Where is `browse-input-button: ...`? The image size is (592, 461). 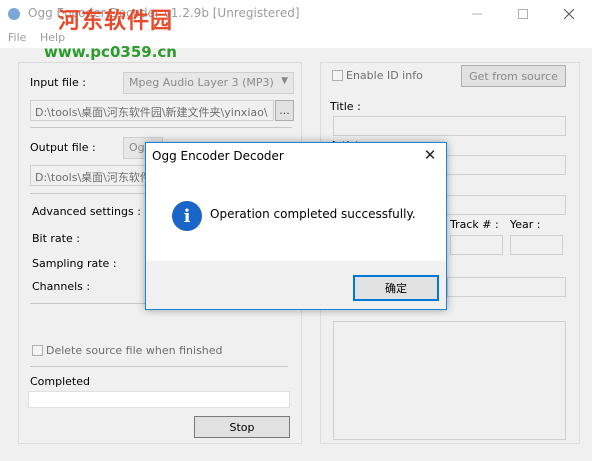
browse-input-button: ... is located at coordinates (284, 110).